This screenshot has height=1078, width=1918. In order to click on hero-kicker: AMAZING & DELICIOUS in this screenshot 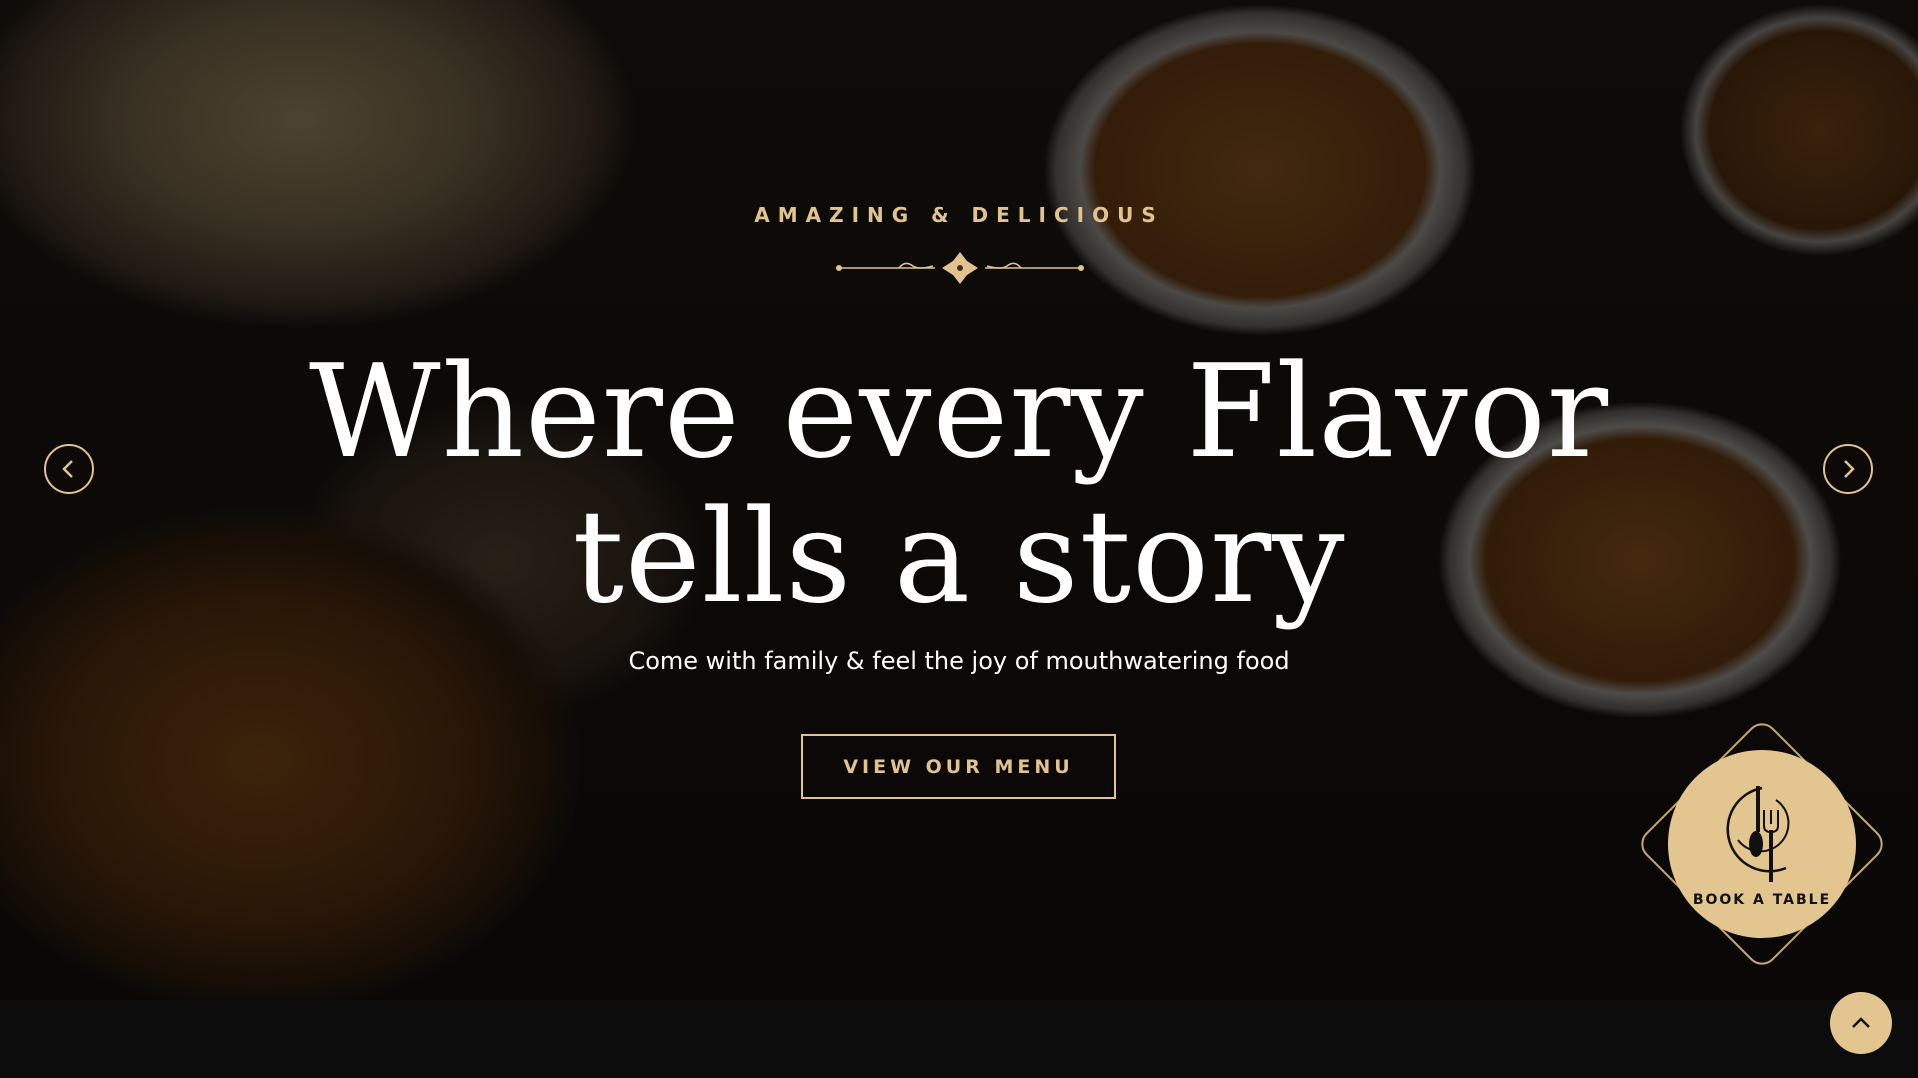, I will do `click(959, 215)`.